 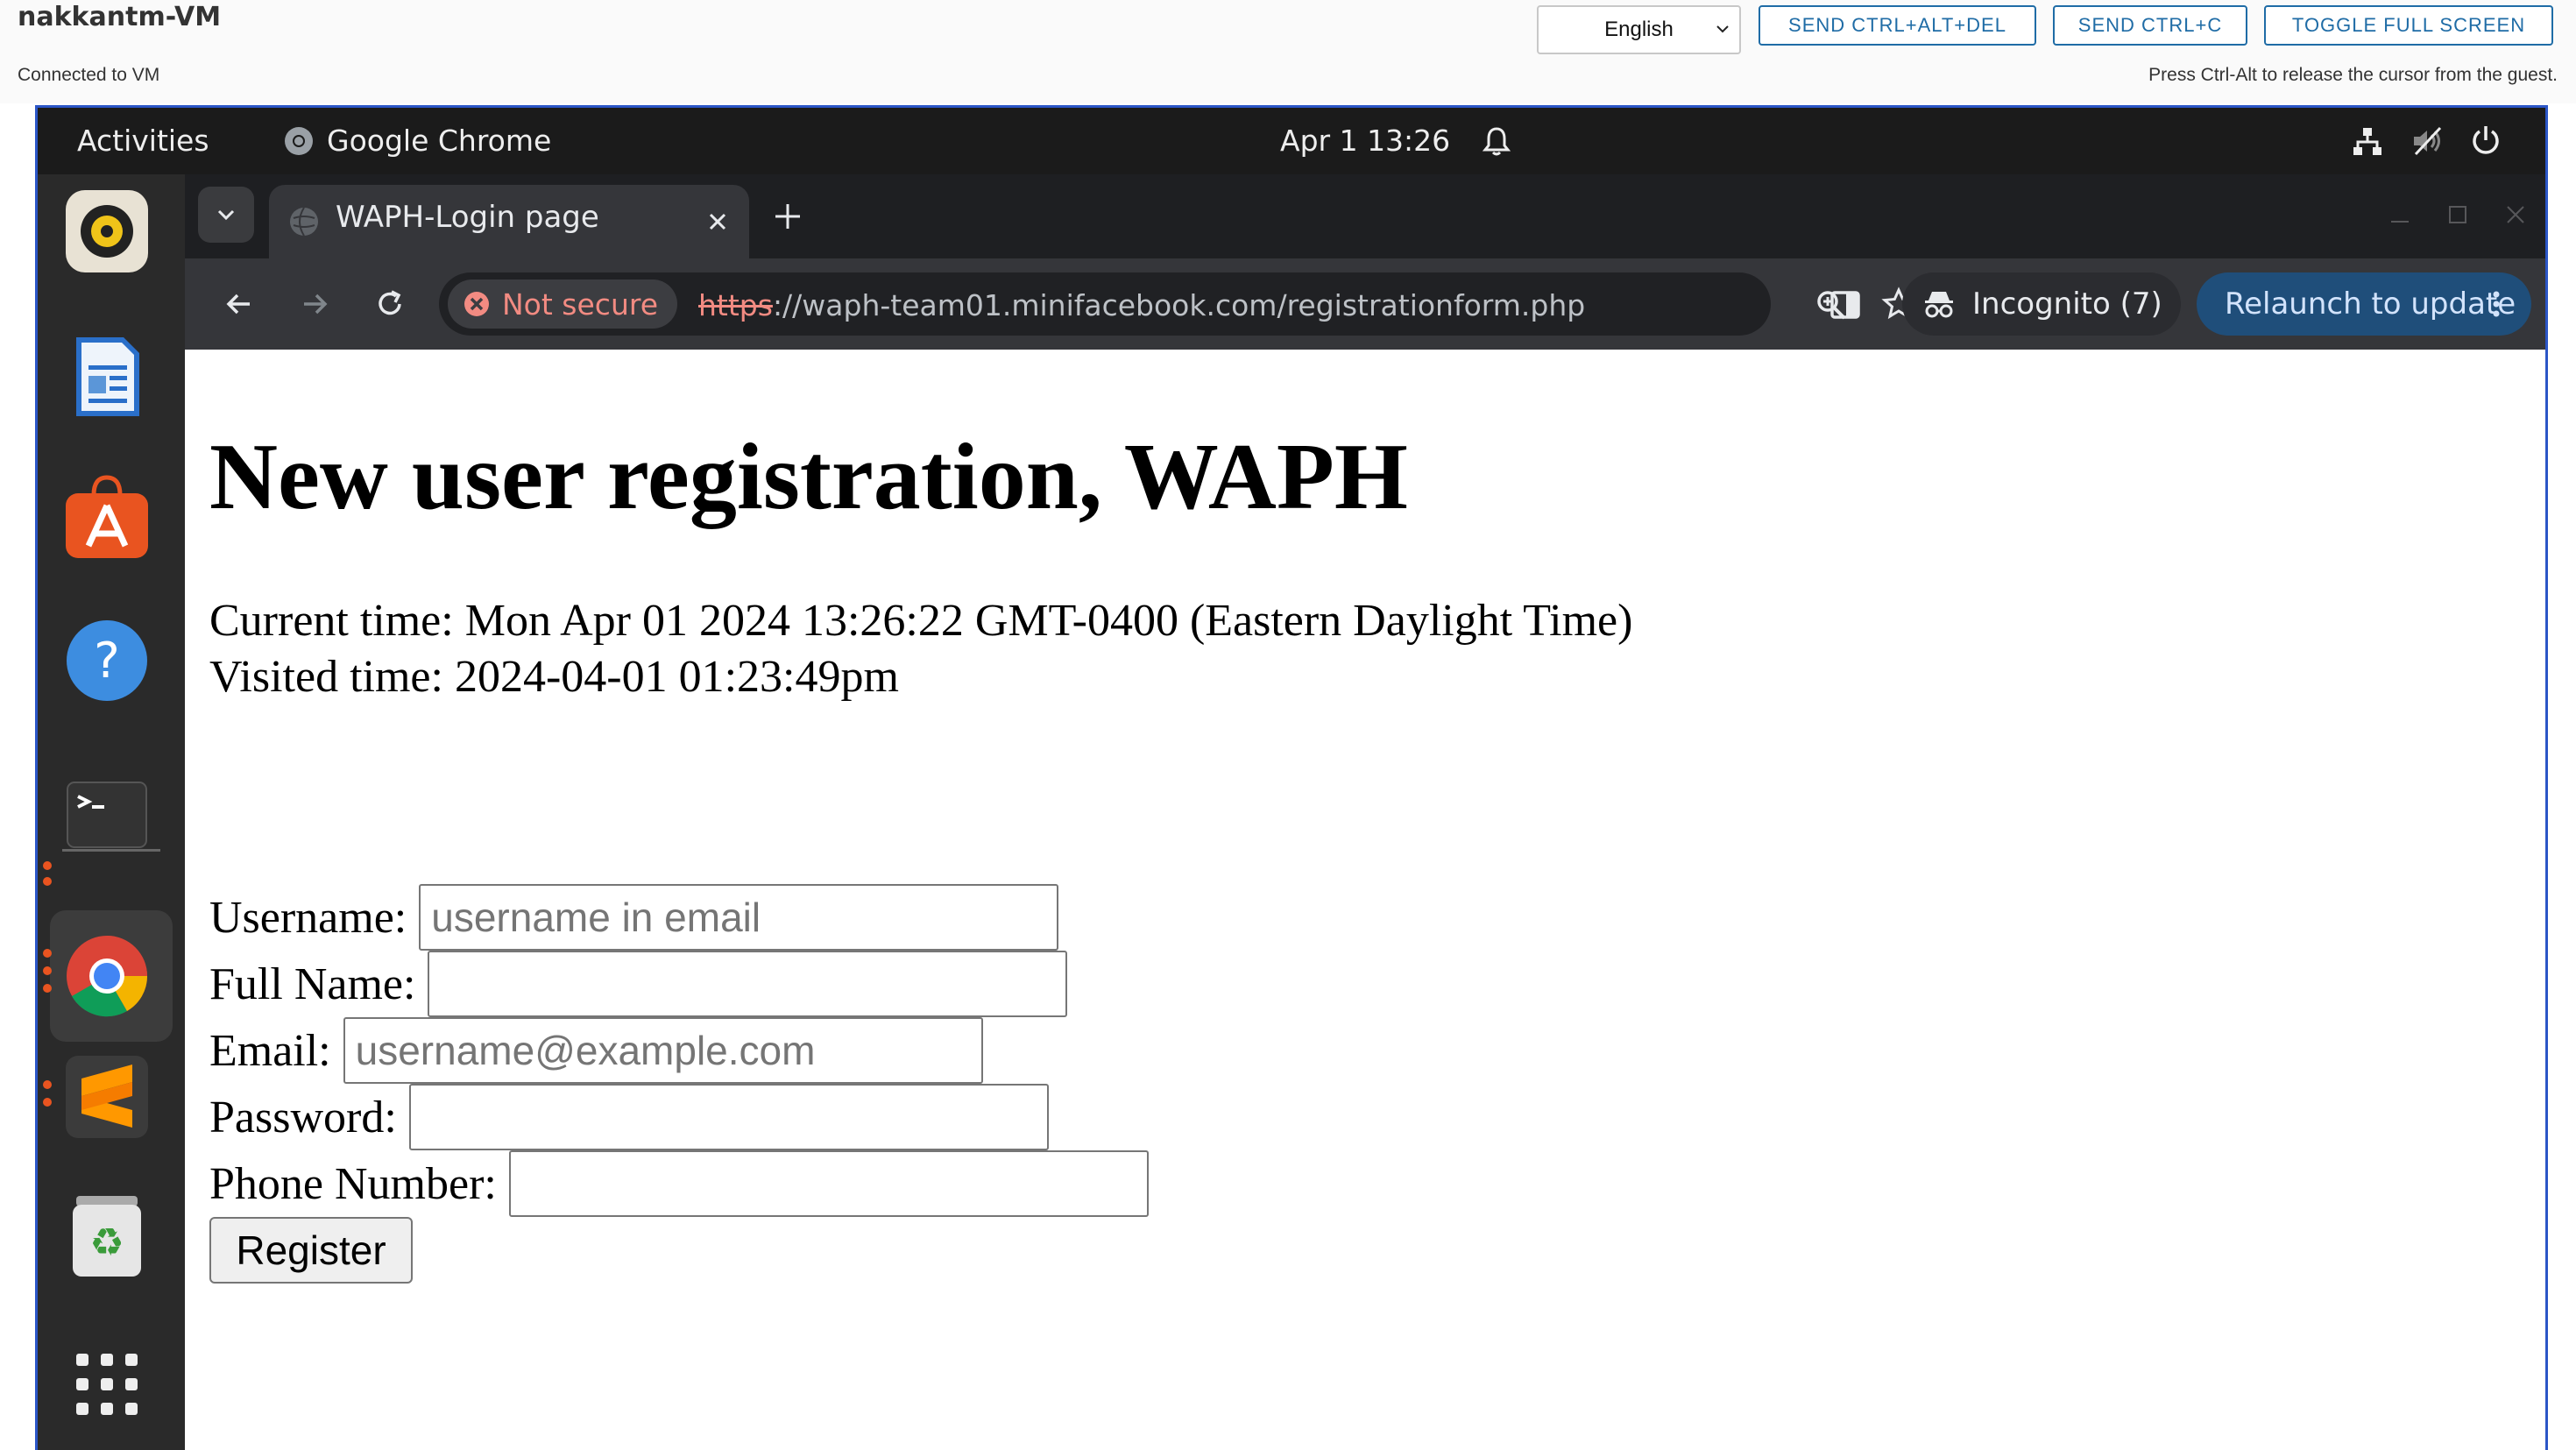 I want to click on maximize-icon, so click(x=2457, y=214).